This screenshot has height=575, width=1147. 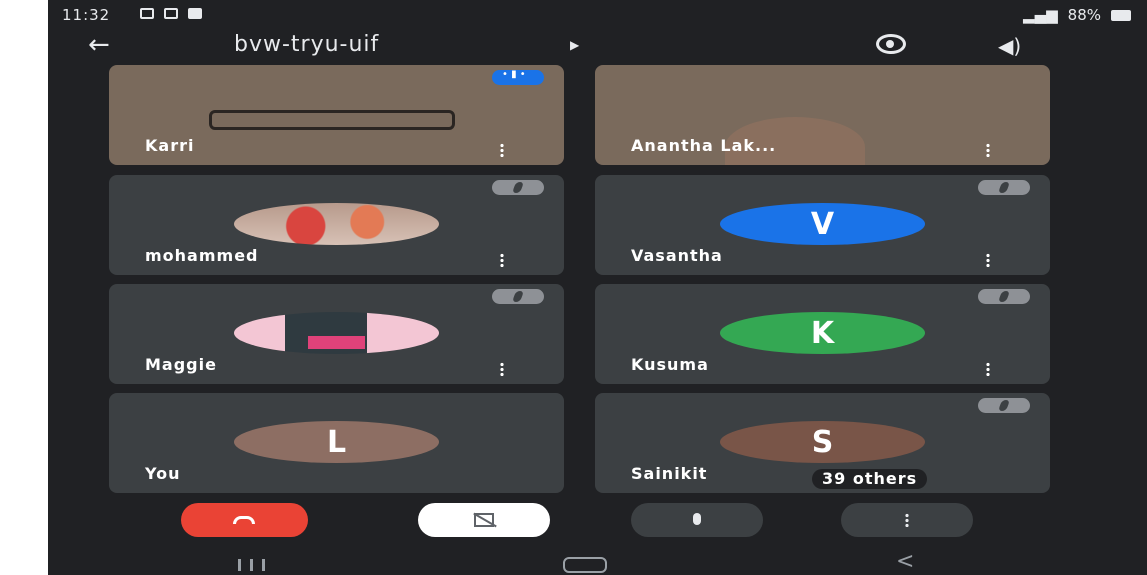 I want to click on avatar: K, so click(x=822, y=333).